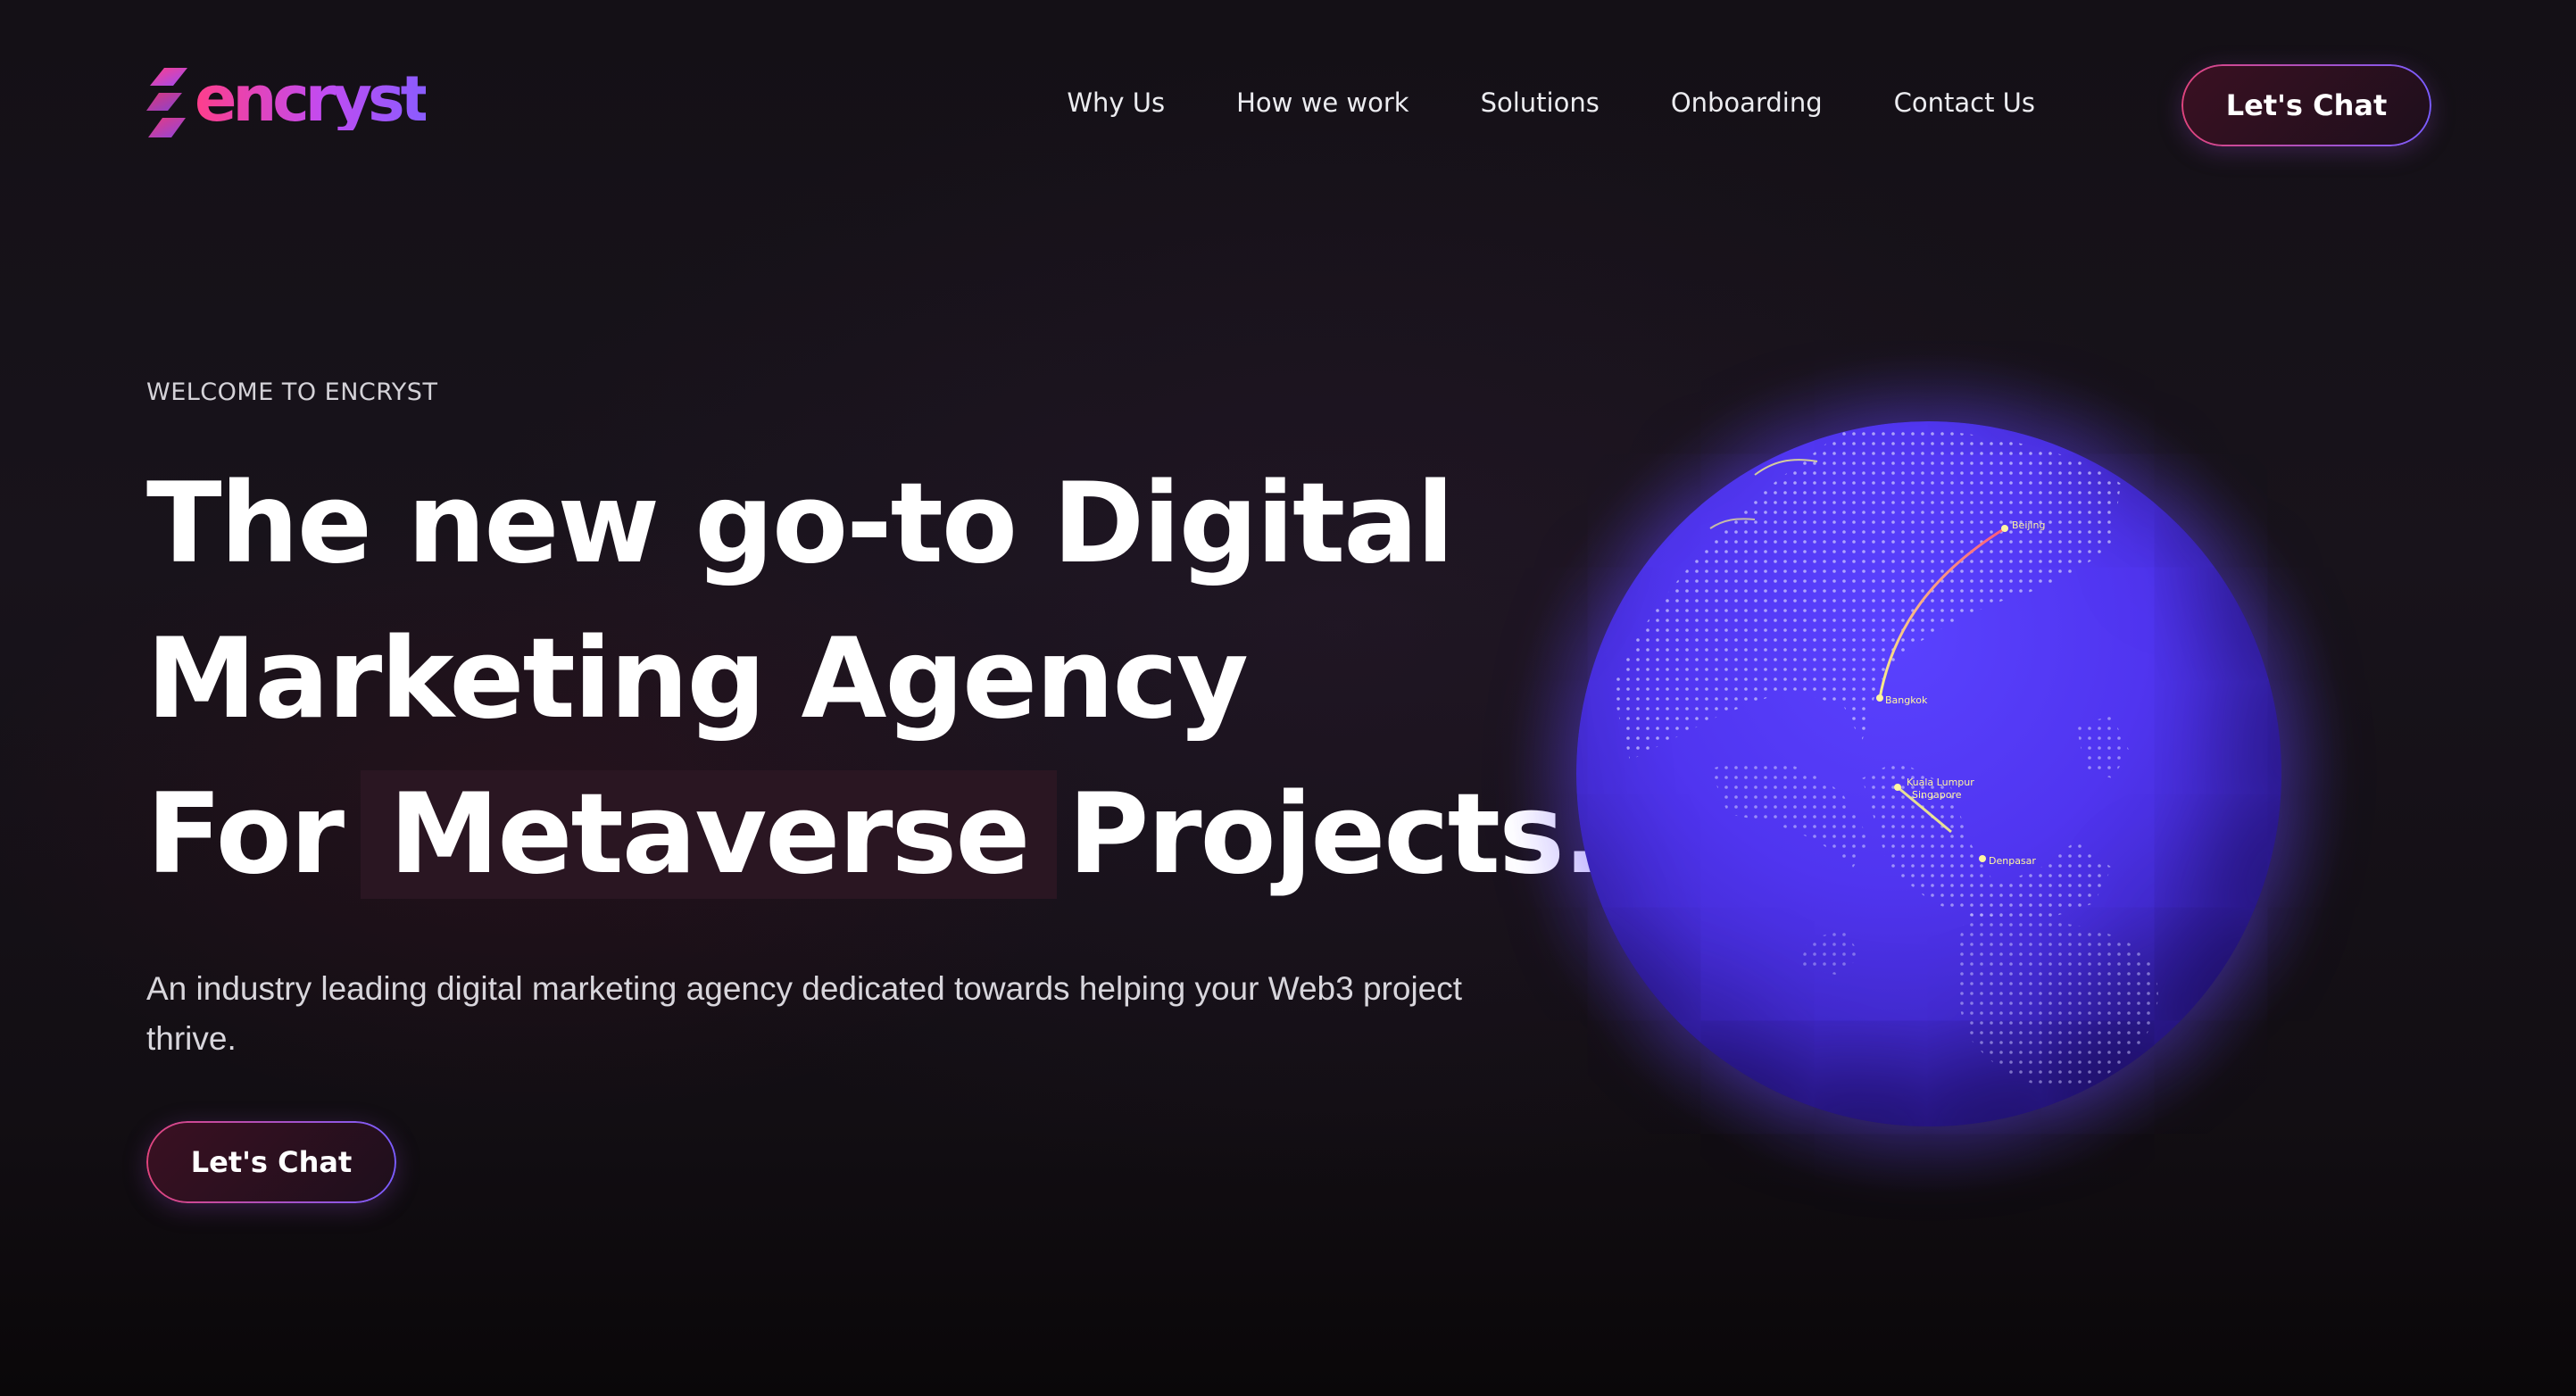 The image size is (2576, 1396). Describe the element at coordinates (2012, 861) in the screenshot. I see `globe-label-denpasar: Denpasar` at that location.